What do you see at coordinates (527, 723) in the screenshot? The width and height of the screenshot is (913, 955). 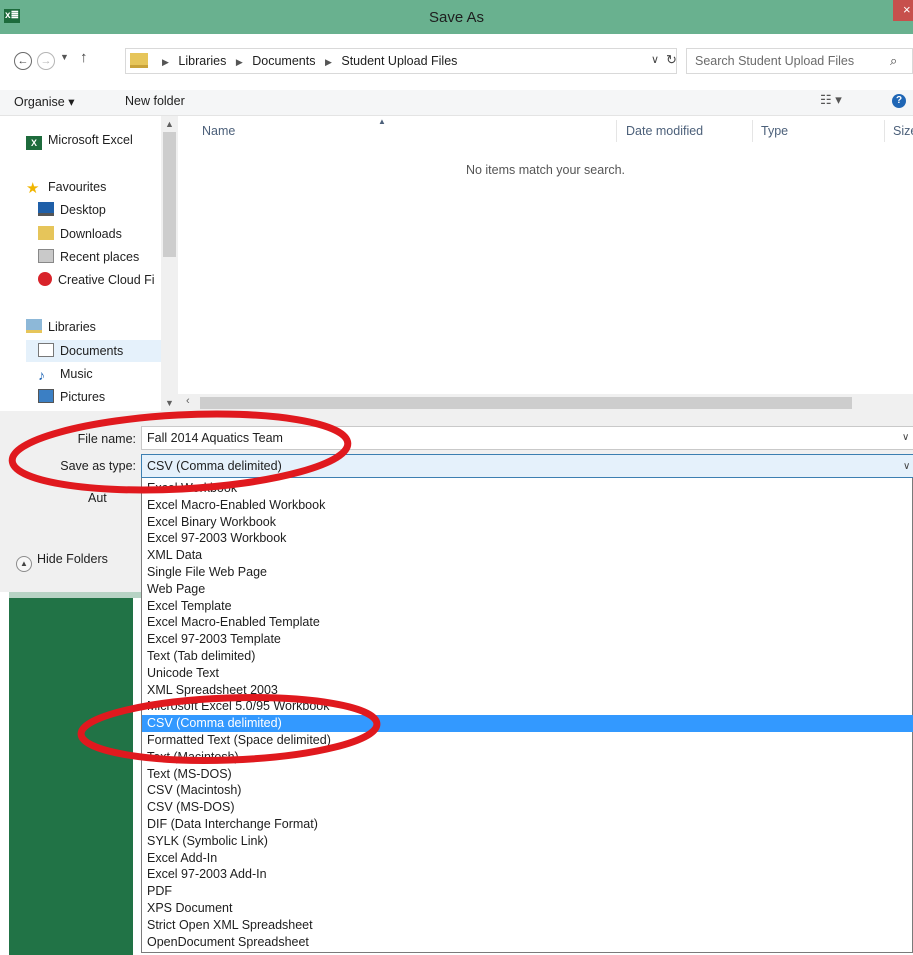 I see `save-type-option: CSV (Comma delimited)` at bounding box center [527, 723].